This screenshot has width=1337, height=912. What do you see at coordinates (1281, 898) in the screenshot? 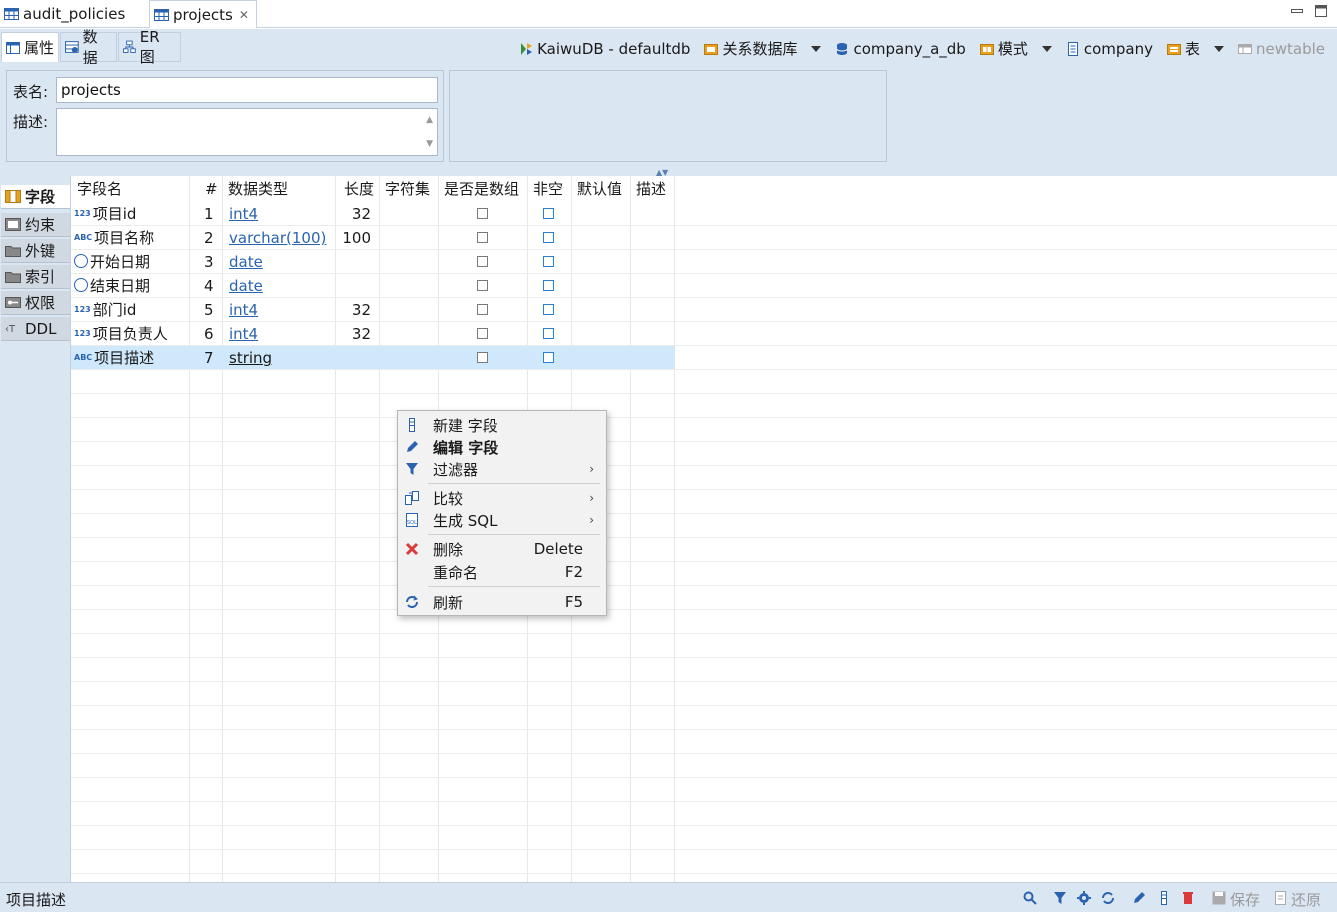
I see `revert-icon` at bounding box center [1281, 898].